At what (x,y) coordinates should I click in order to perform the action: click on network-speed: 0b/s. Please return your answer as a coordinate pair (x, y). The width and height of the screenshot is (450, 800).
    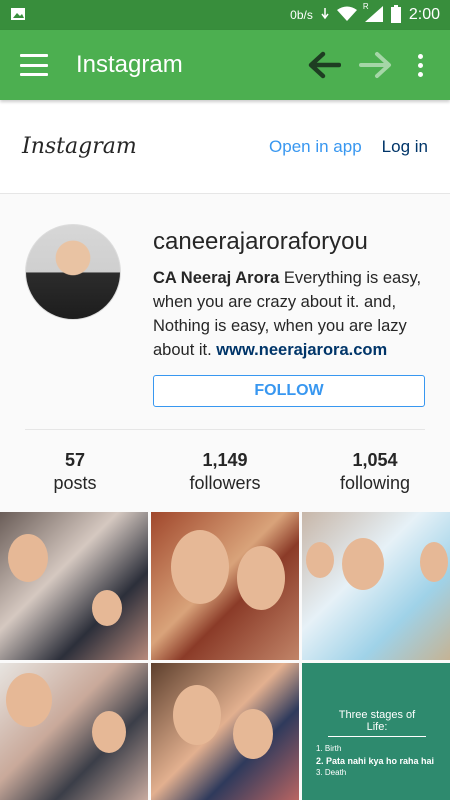
    Looking at the image, I should click on (301, 15).